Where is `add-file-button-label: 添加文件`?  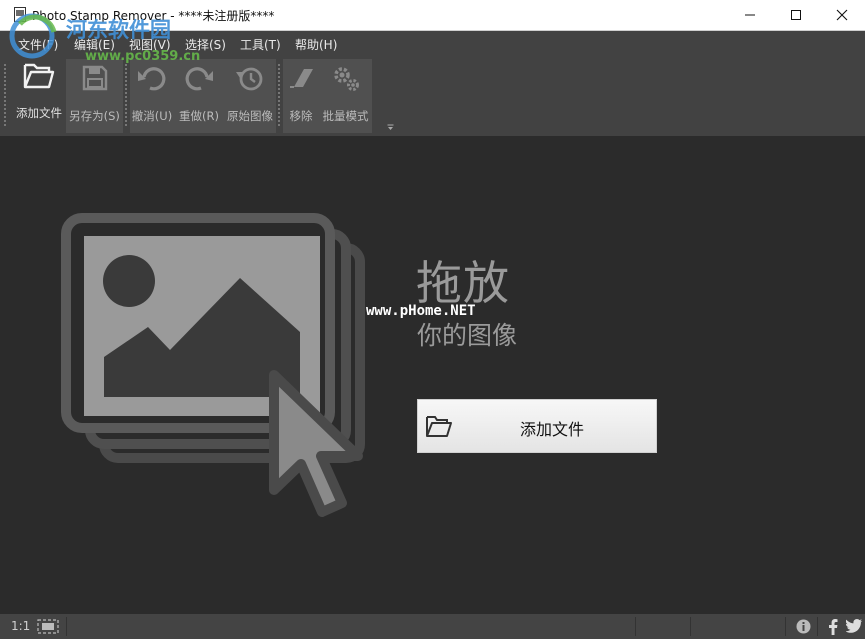 add-file-button-label: 添加文件 is located at coordinates (551, 429).